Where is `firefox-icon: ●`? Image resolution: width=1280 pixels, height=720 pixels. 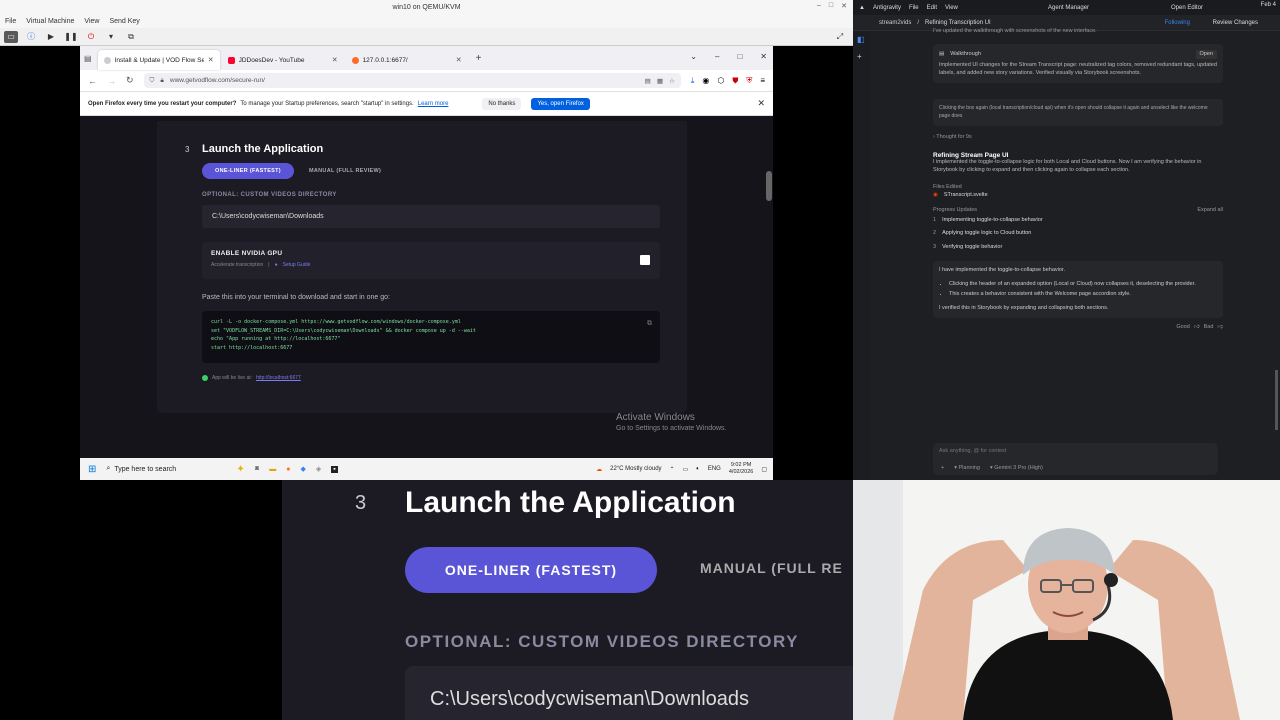 firefox-icon: ● is located at coordinates (288, 469).